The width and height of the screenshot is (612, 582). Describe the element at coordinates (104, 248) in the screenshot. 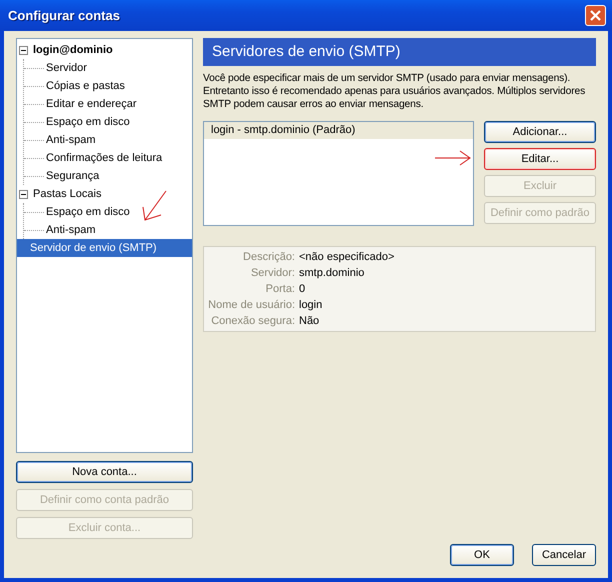

I see `tree-item: Servidor de envio (SMTP)` at that location.